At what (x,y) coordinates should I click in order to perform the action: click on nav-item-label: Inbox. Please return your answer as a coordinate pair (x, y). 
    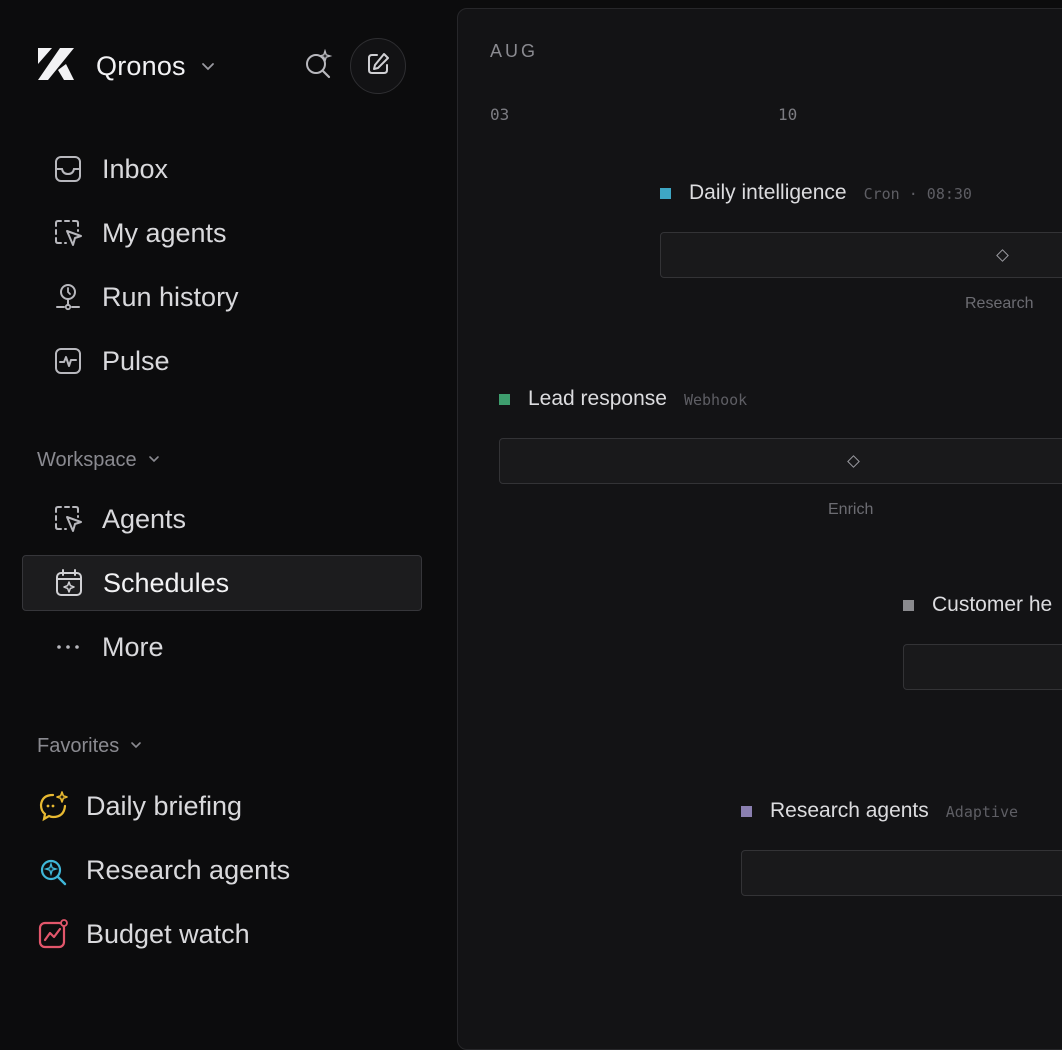
    Looking at the image, I should click on (135, 168).